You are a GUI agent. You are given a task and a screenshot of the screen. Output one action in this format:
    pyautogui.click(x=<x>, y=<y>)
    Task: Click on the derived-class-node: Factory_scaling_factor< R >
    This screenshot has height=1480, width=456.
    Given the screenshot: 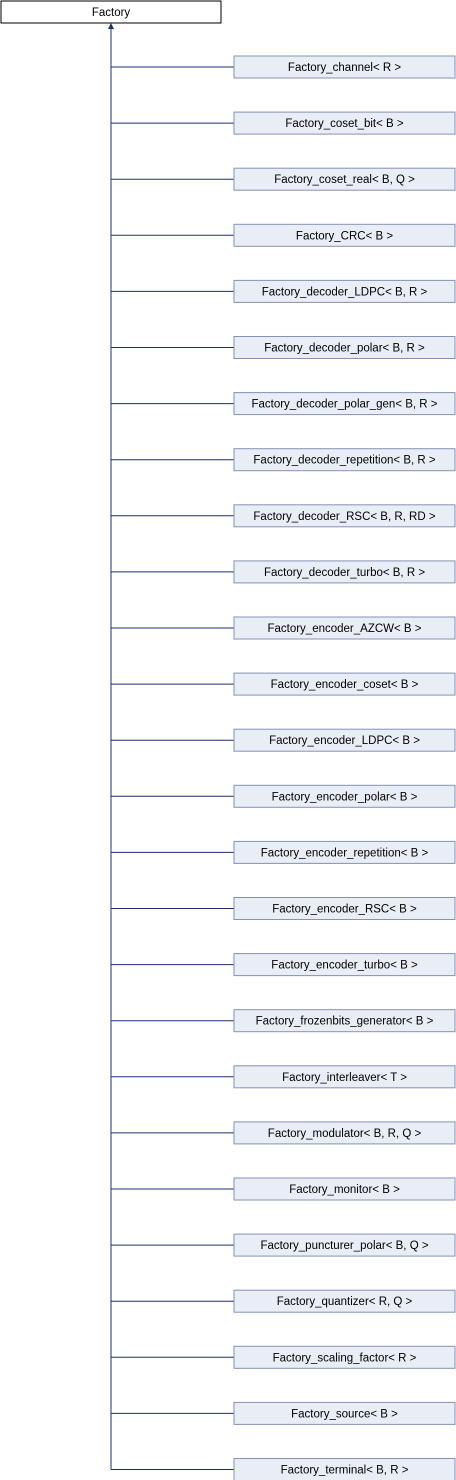 What is the action you would take?
    pyautogui.click(x=344, y=1357)
    